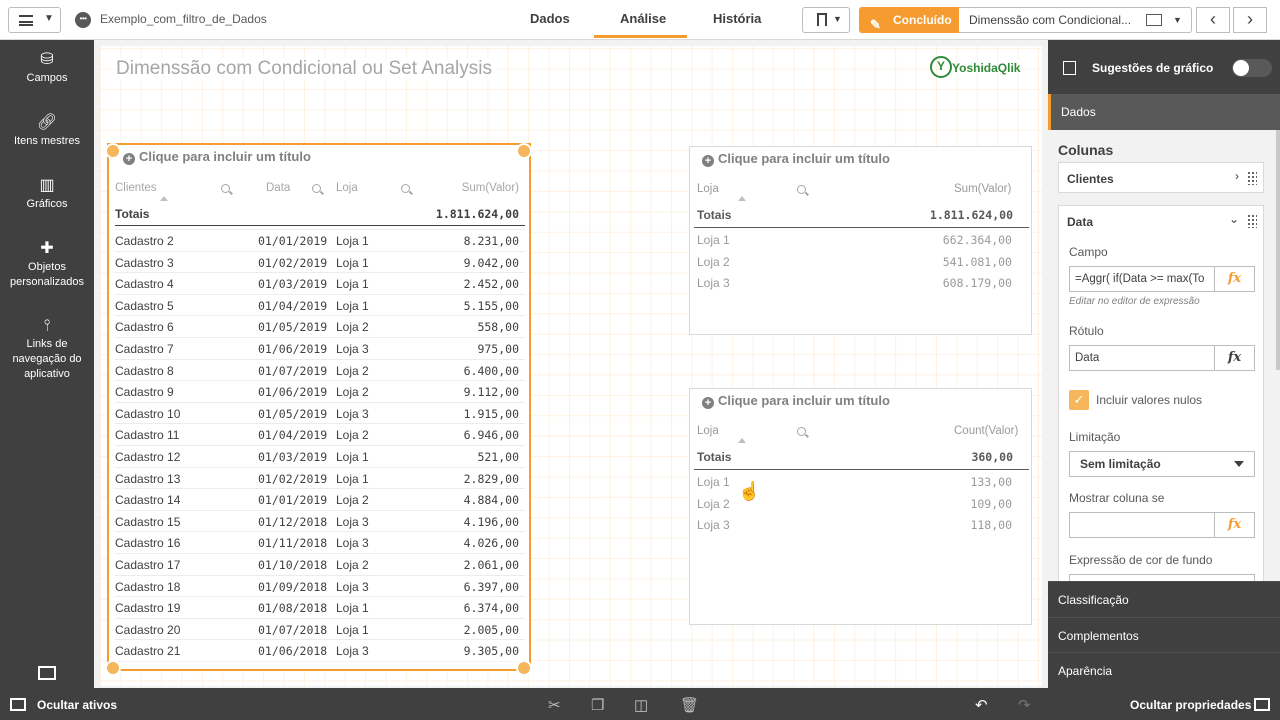 This screenshot has height=720, width=1280. What do you see at coordinates (320, 348) in the screenshot?
I see `table-row: Cadastro 7 01/06/2019 Loja 3 975,00` at bounding box center [320, 348].